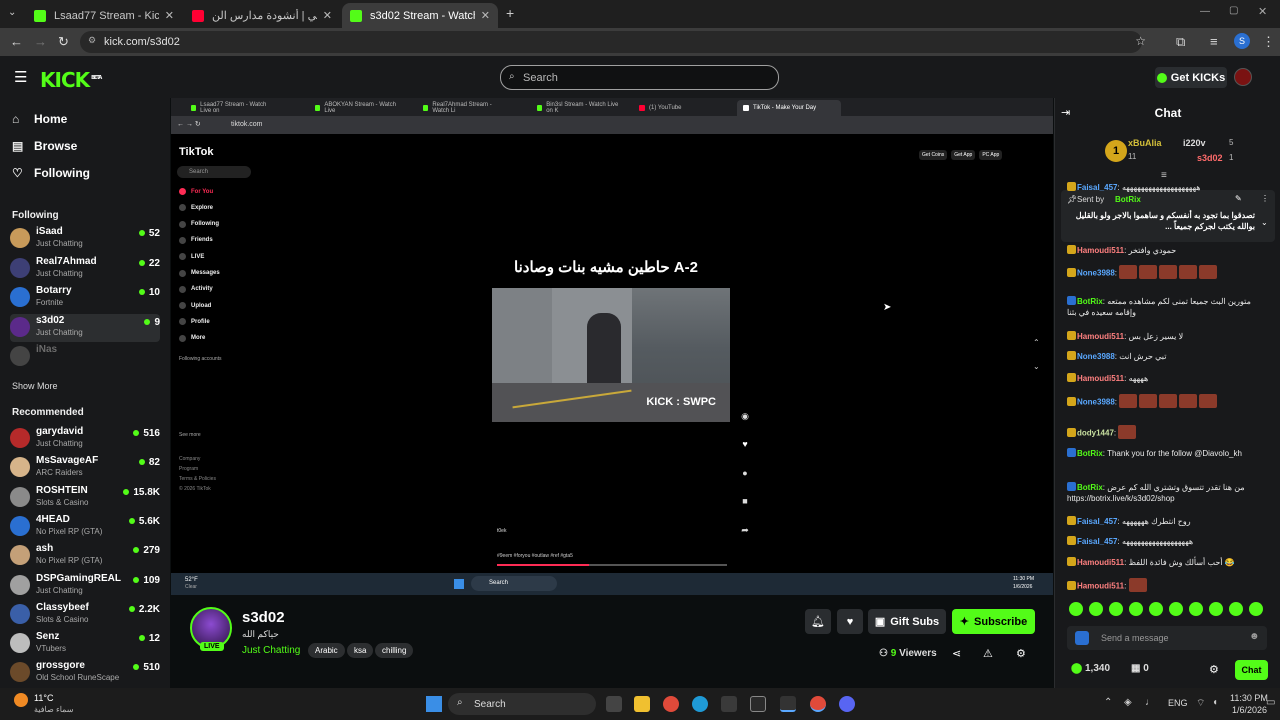 The height and width of the screenshot is (720, 1280). Describe the element at coordinates (1164, 175) in the screenshot. I see `expand-leaderboard-icon: ≡` at that location.